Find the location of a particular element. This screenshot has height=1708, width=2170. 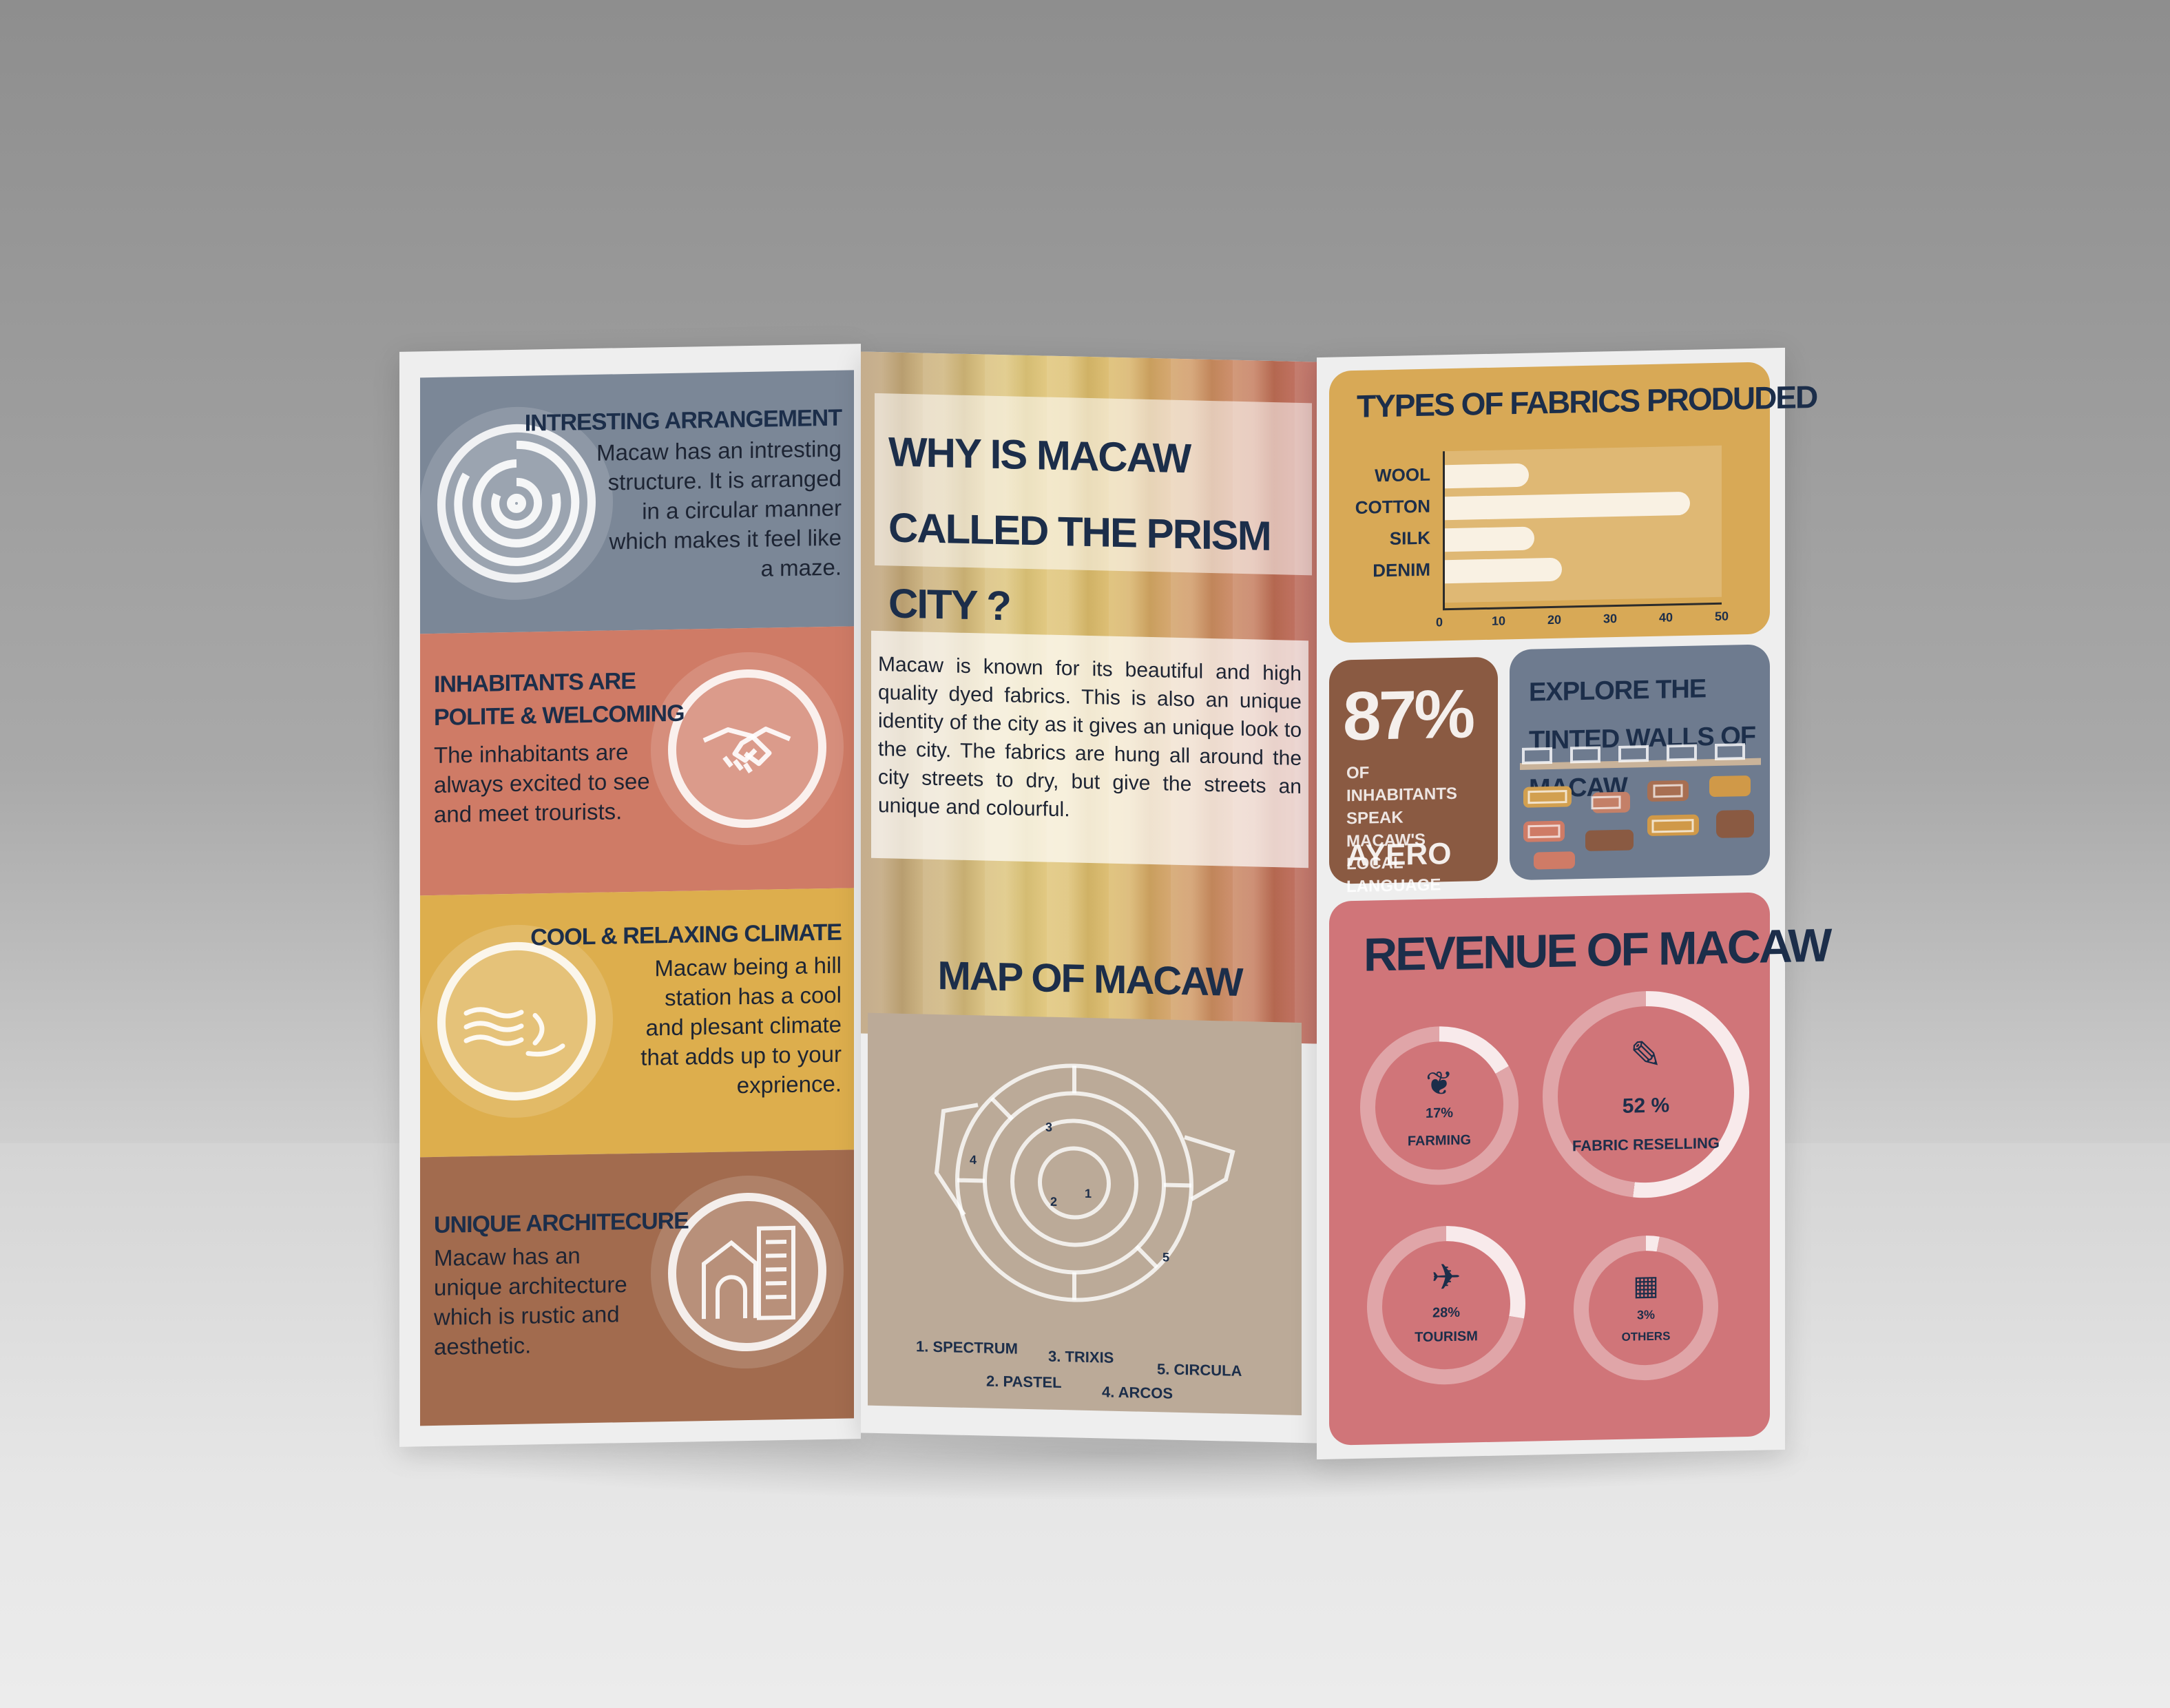

wind-face-icon is located at coordinates (516, 1021).